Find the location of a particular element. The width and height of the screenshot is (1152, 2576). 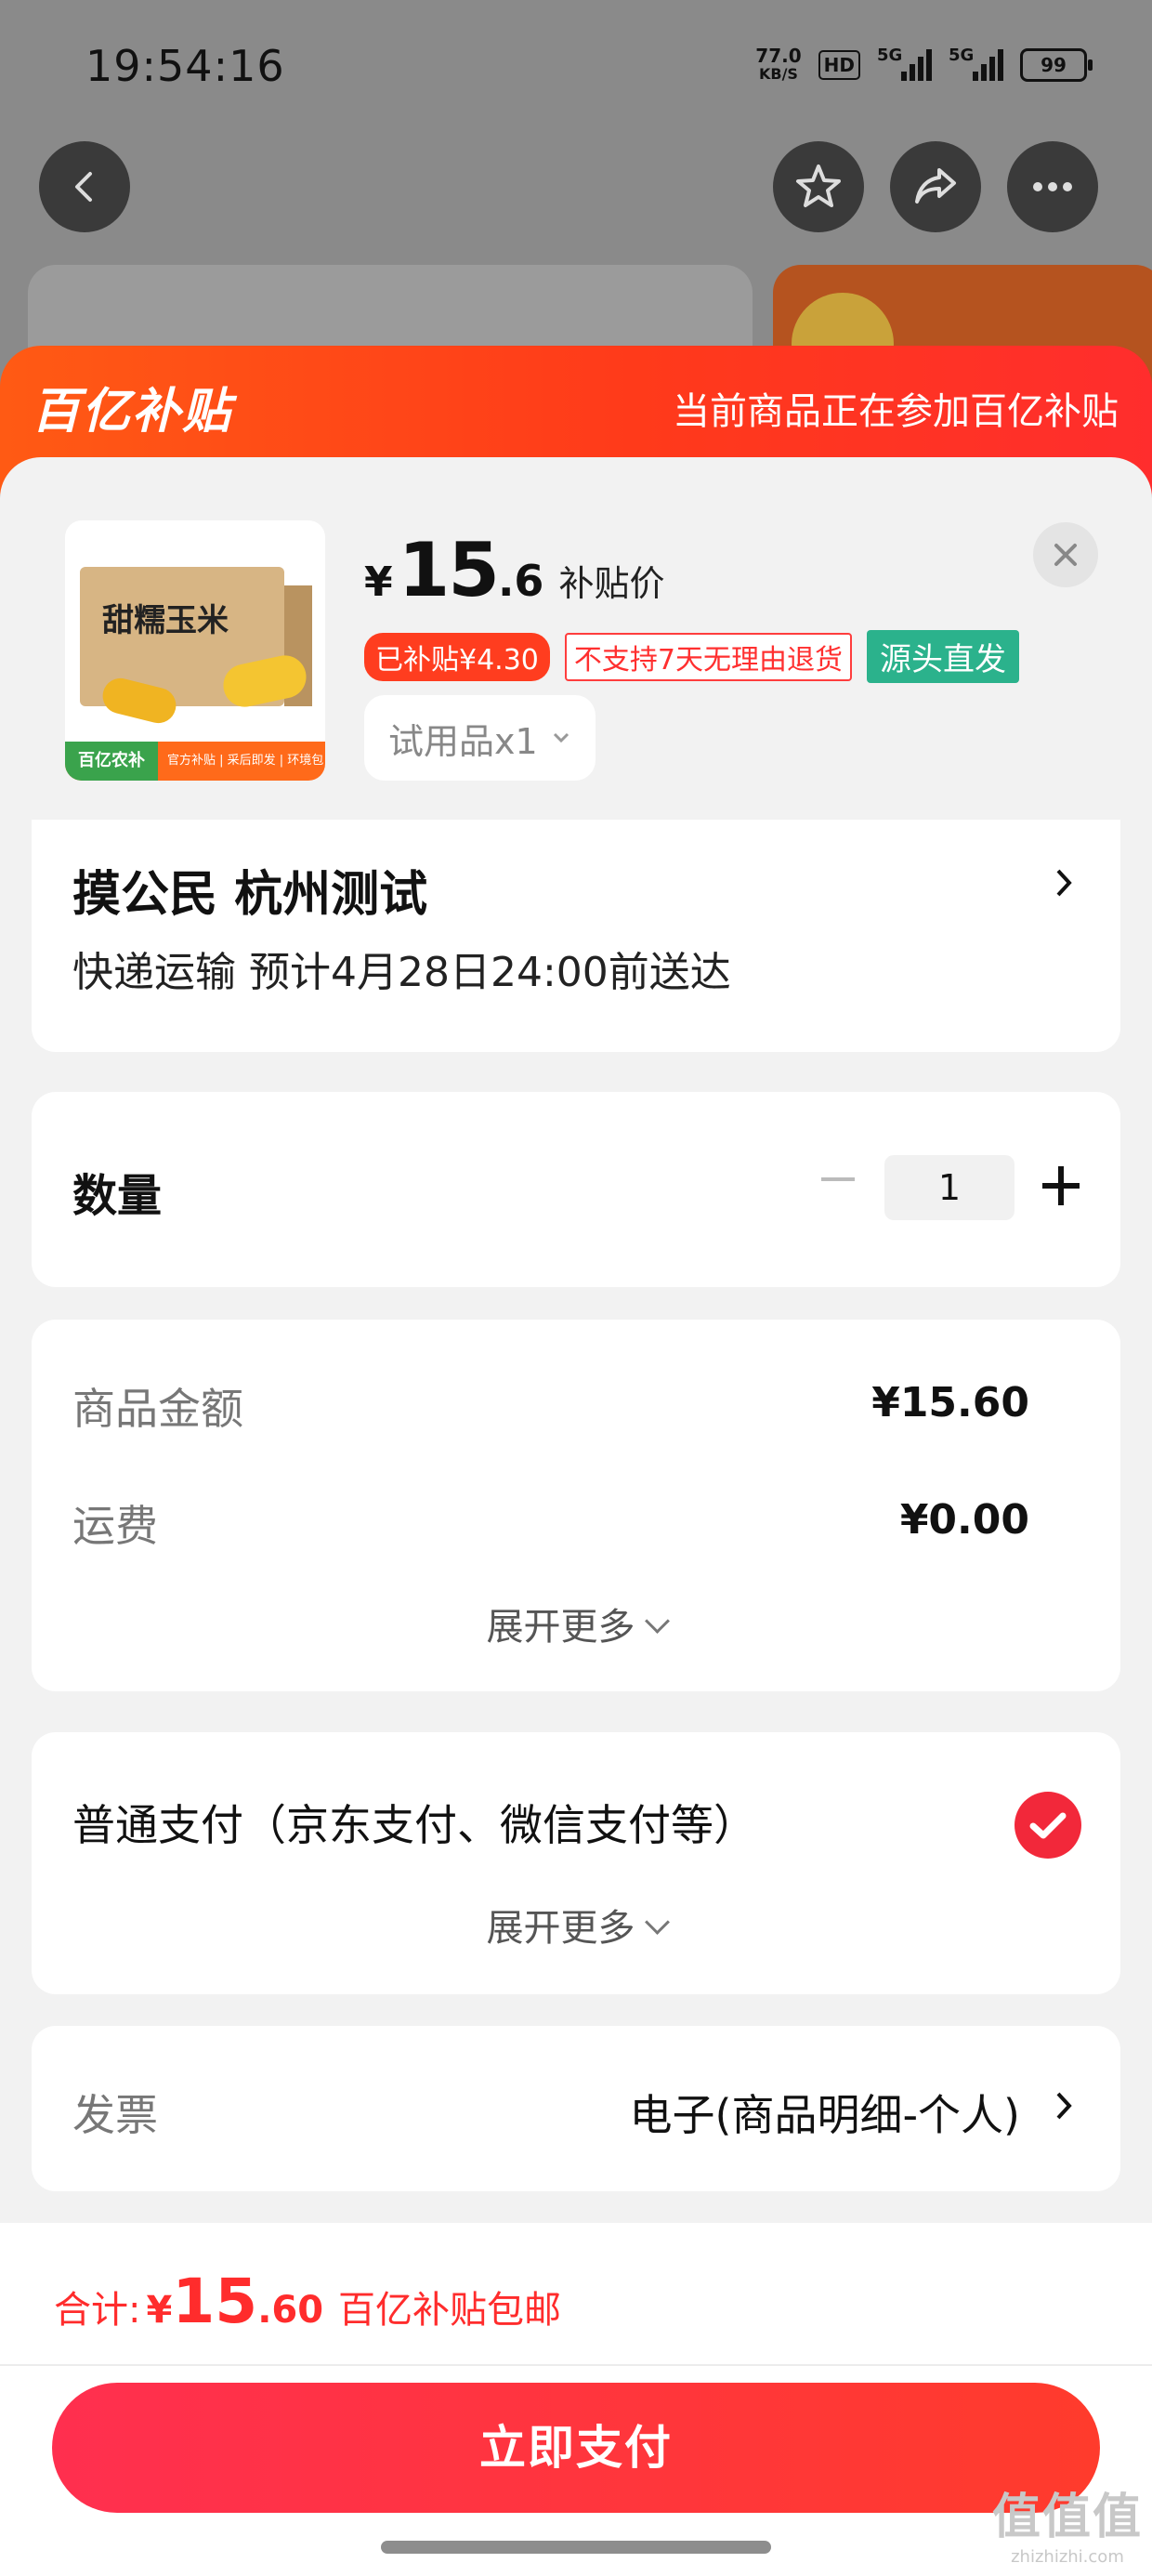

invoice-value: 电子(商品明细-个人) is located at coordinates (825, 2115).